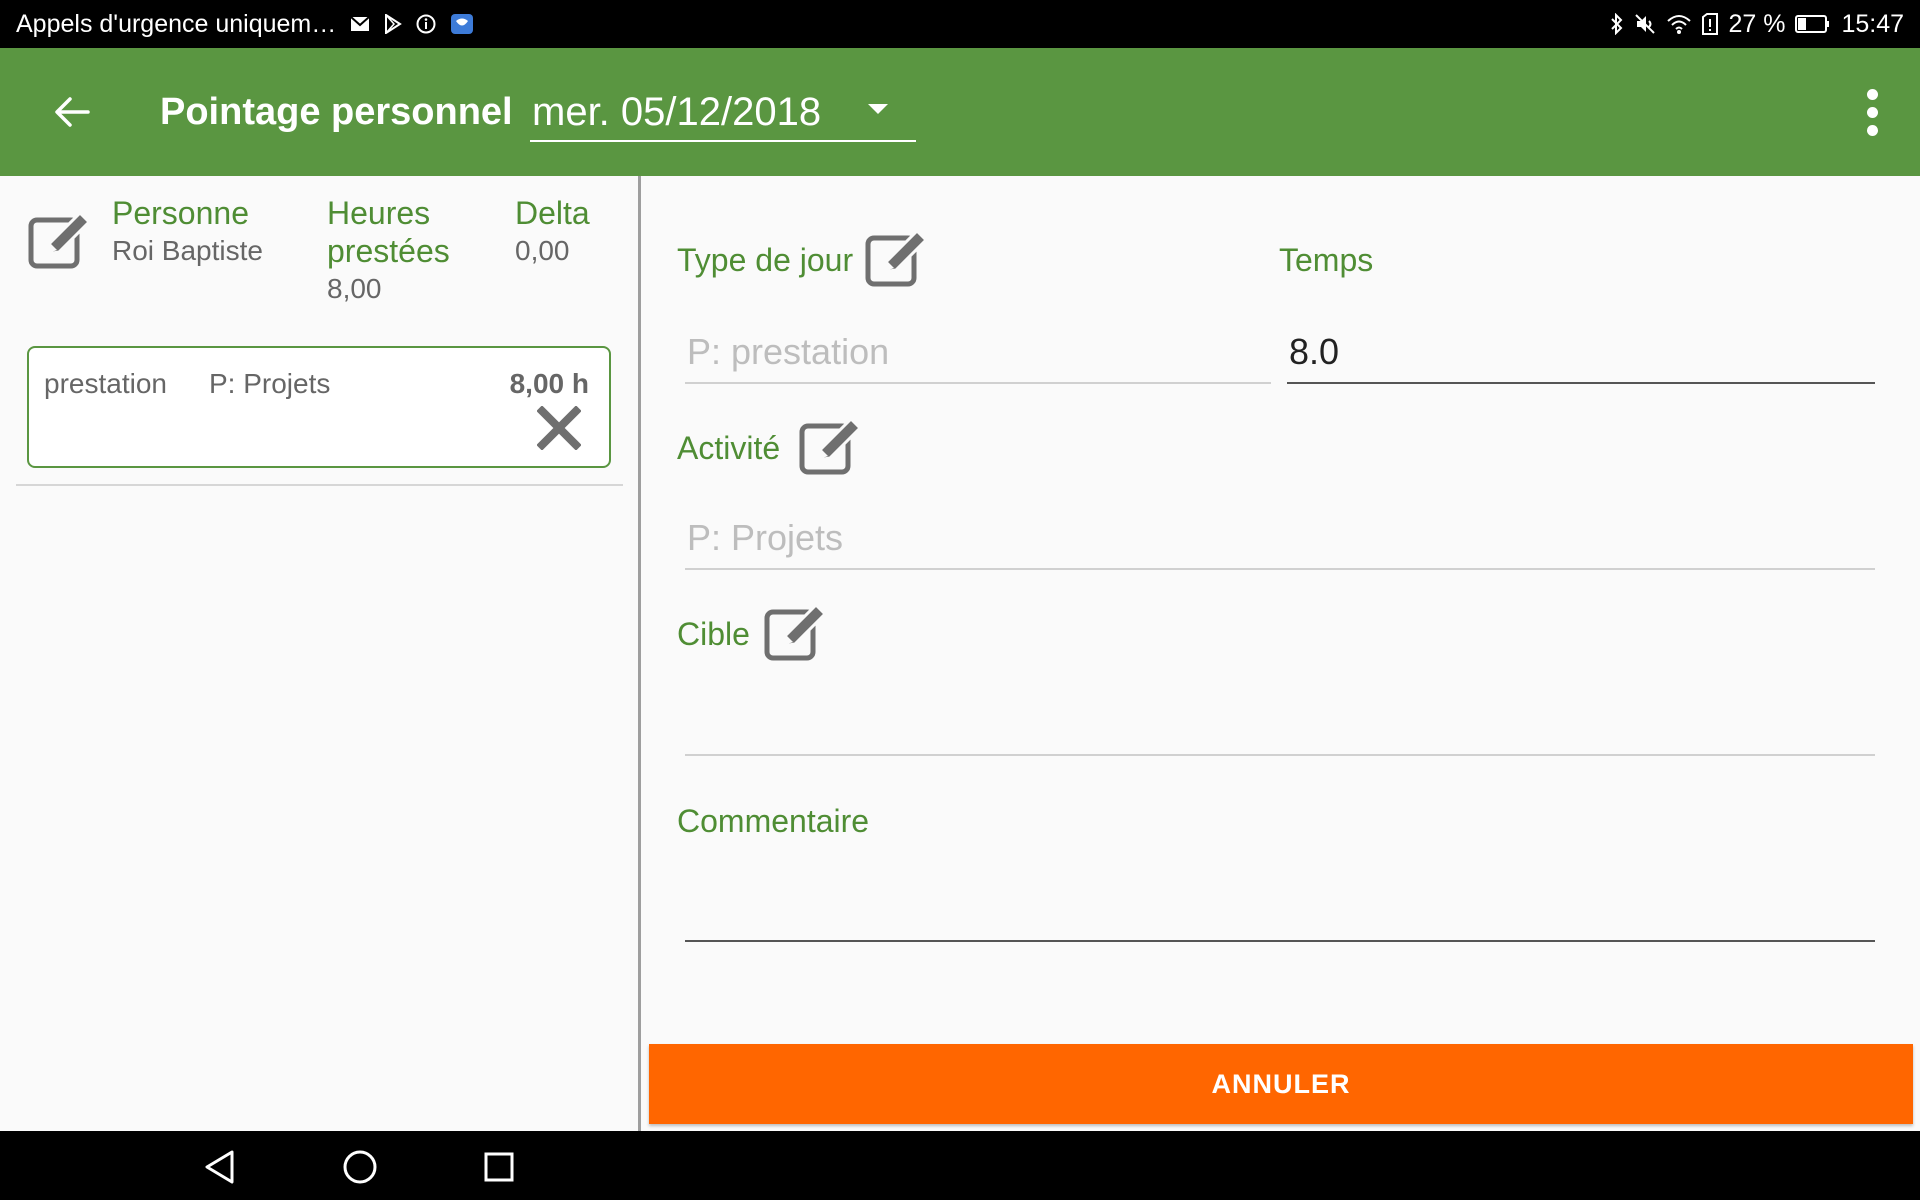 This screenshot has width=1920, height=1200. Describe the element at coordinates (426, 24) in the screenshot. I see `circle-info-icon` at that location.